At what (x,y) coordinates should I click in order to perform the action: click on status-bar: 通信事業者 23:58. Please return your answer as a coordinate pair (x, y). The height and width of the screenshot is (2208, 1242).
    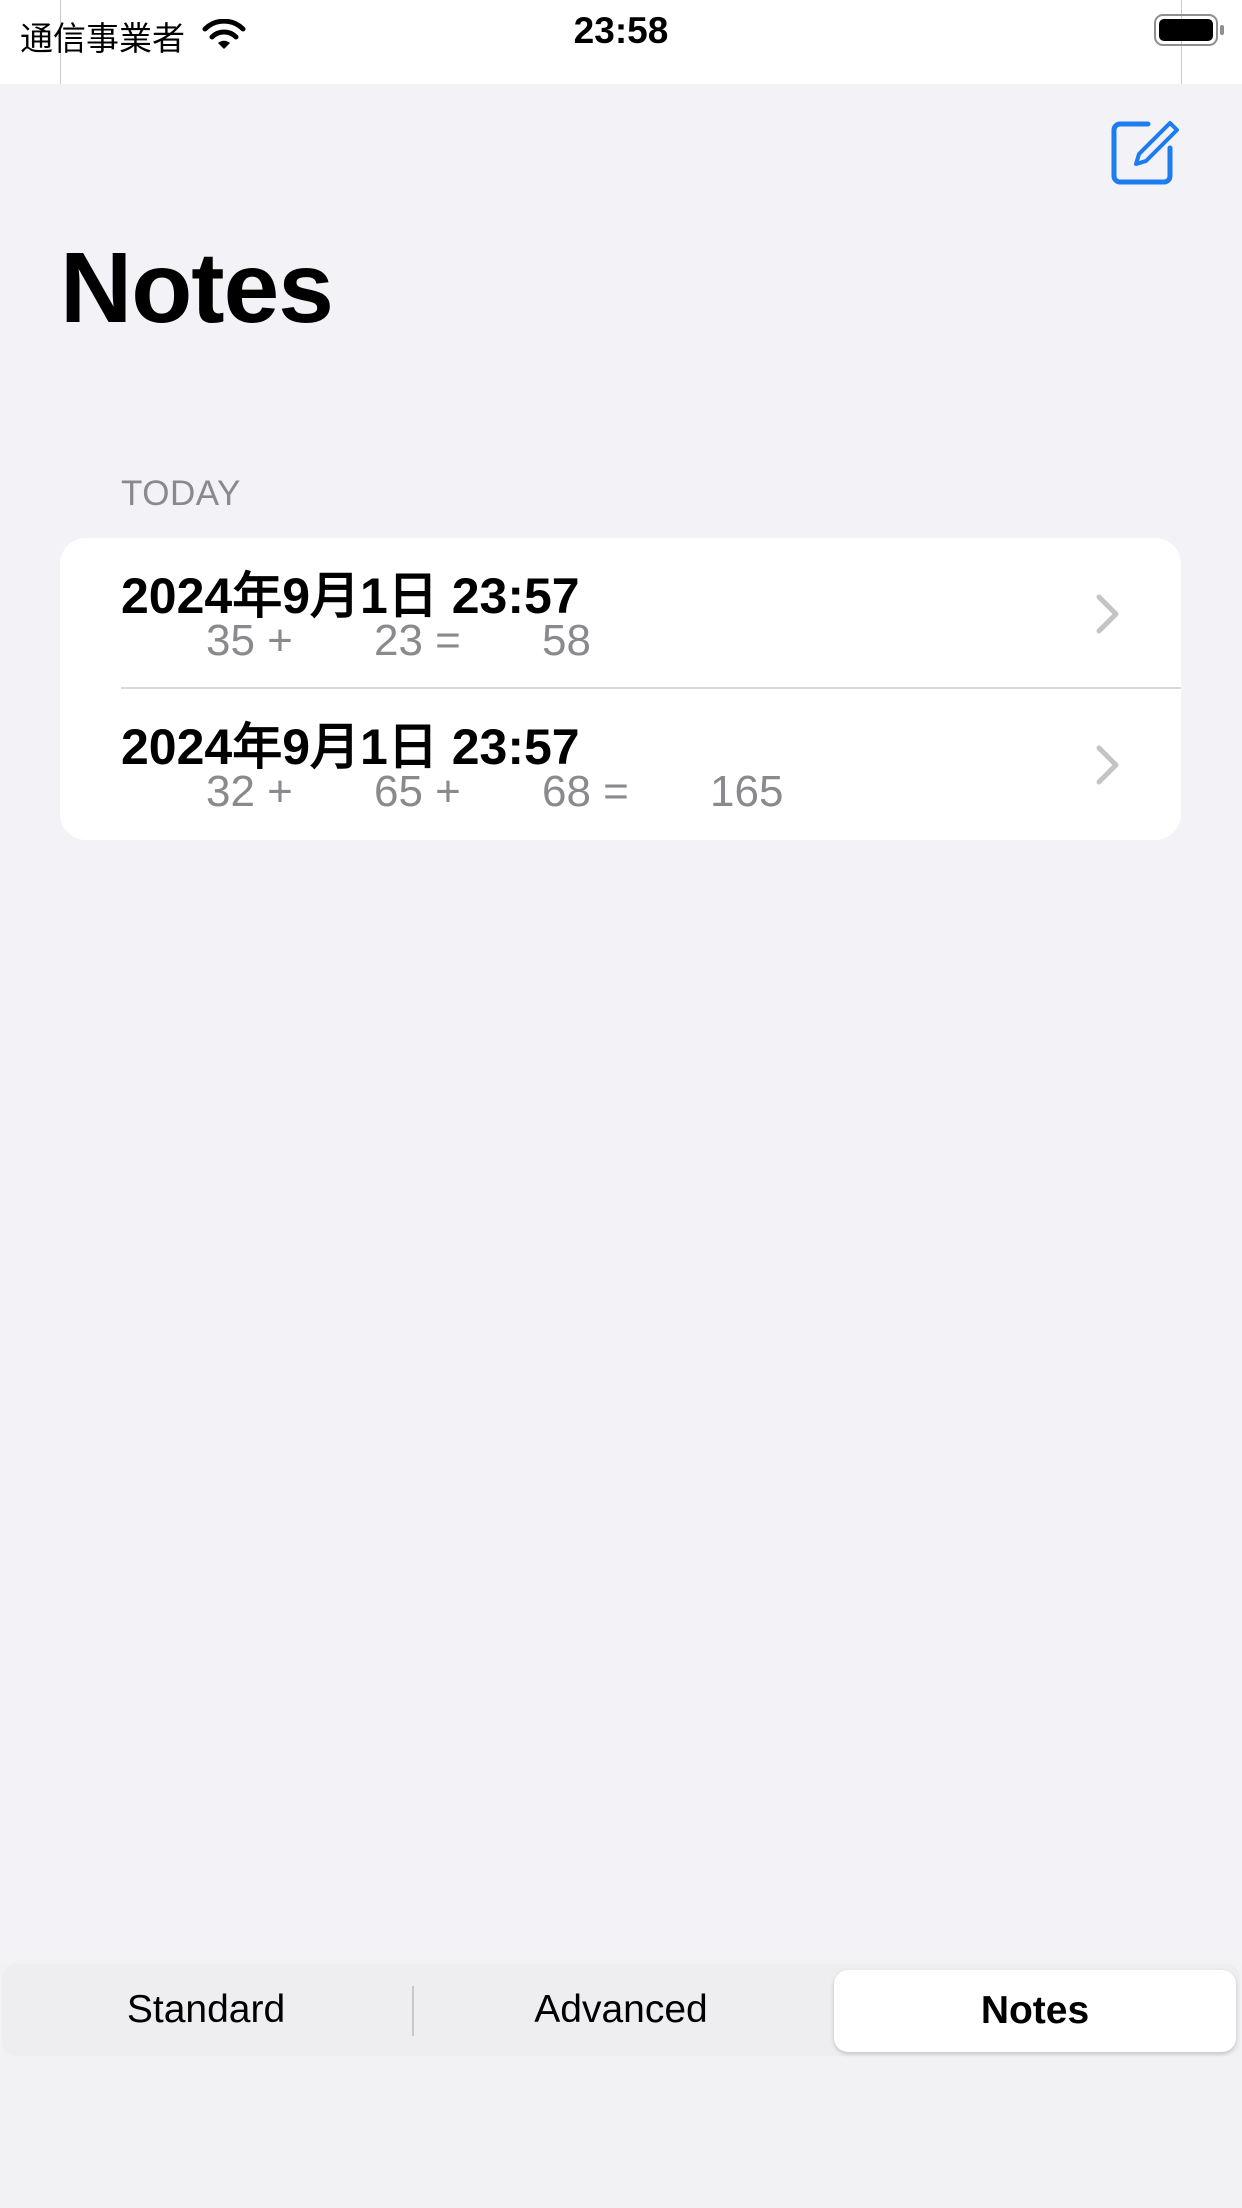
    Looking at the image, I should click on (621, 42).